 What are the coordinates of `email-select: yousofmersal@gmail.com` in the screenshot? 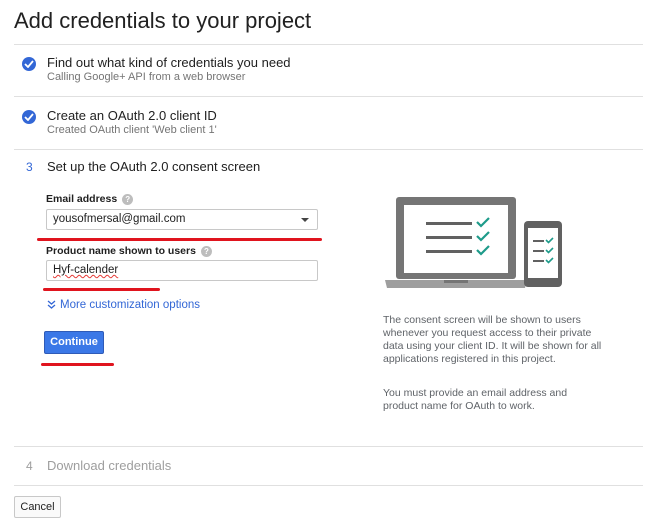 It's located at (182, 219).